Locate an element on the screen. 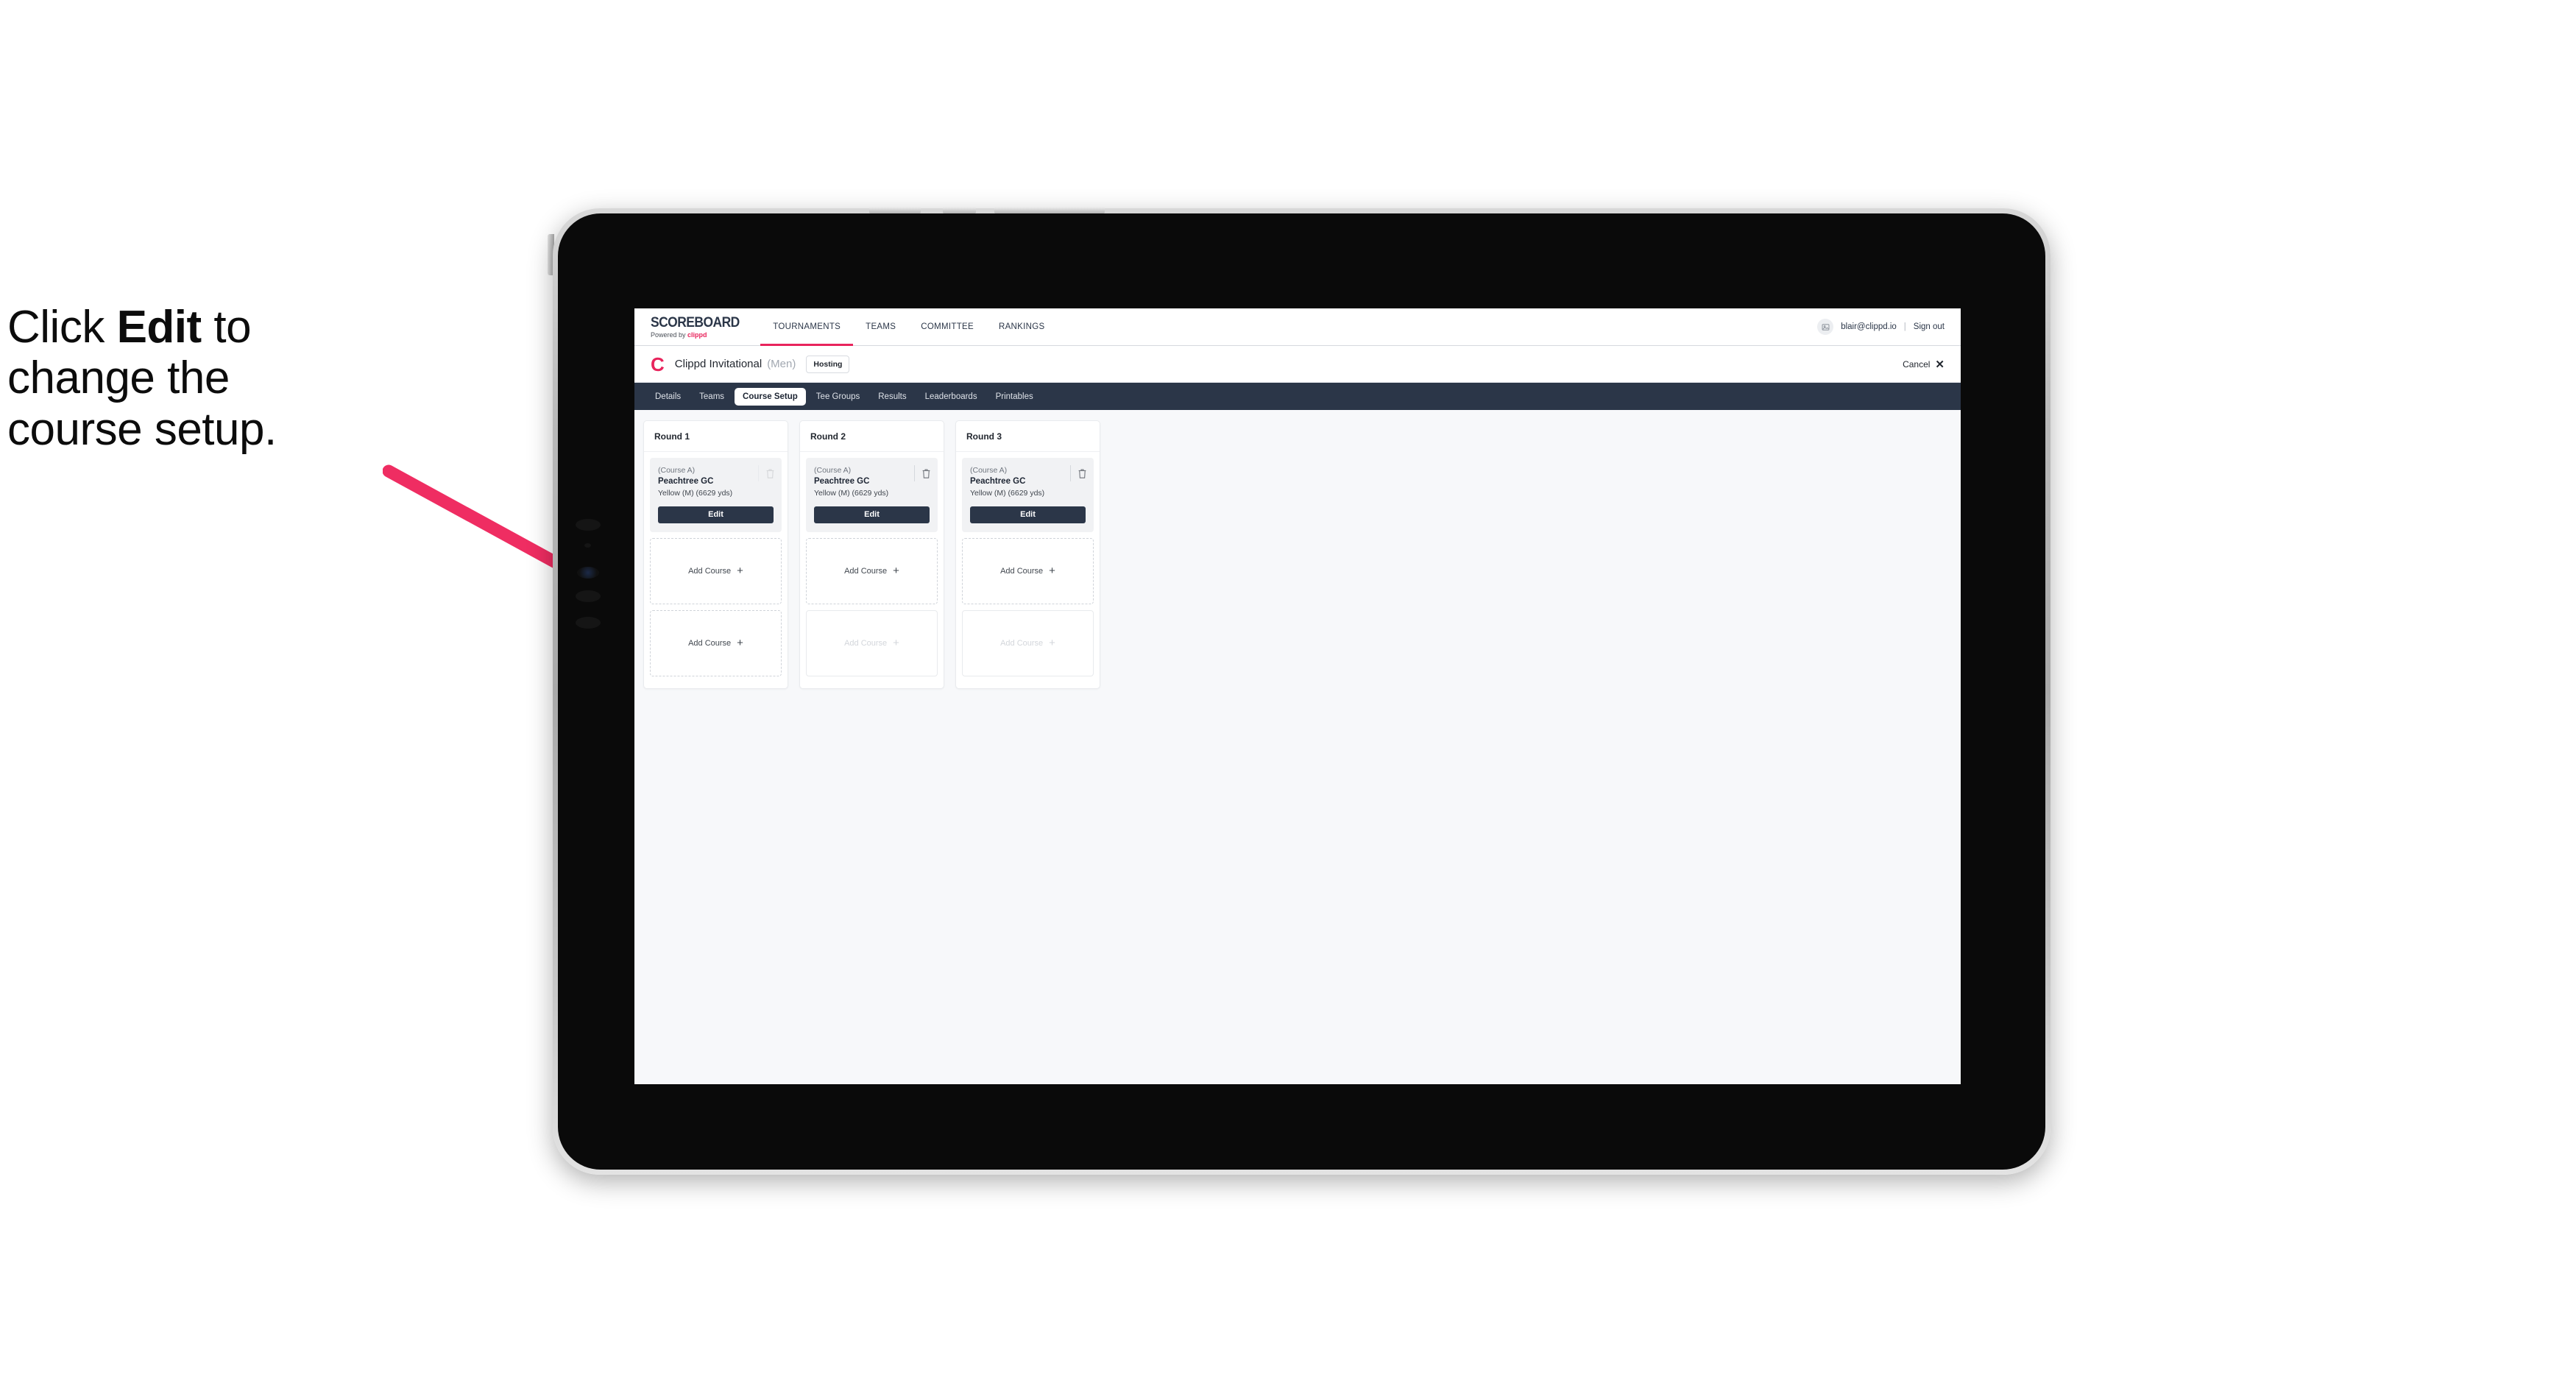 This screenshot has width=2576, height=1386. tab-label-leaderboards: Leaderboards is located at coordinates (951, 397).